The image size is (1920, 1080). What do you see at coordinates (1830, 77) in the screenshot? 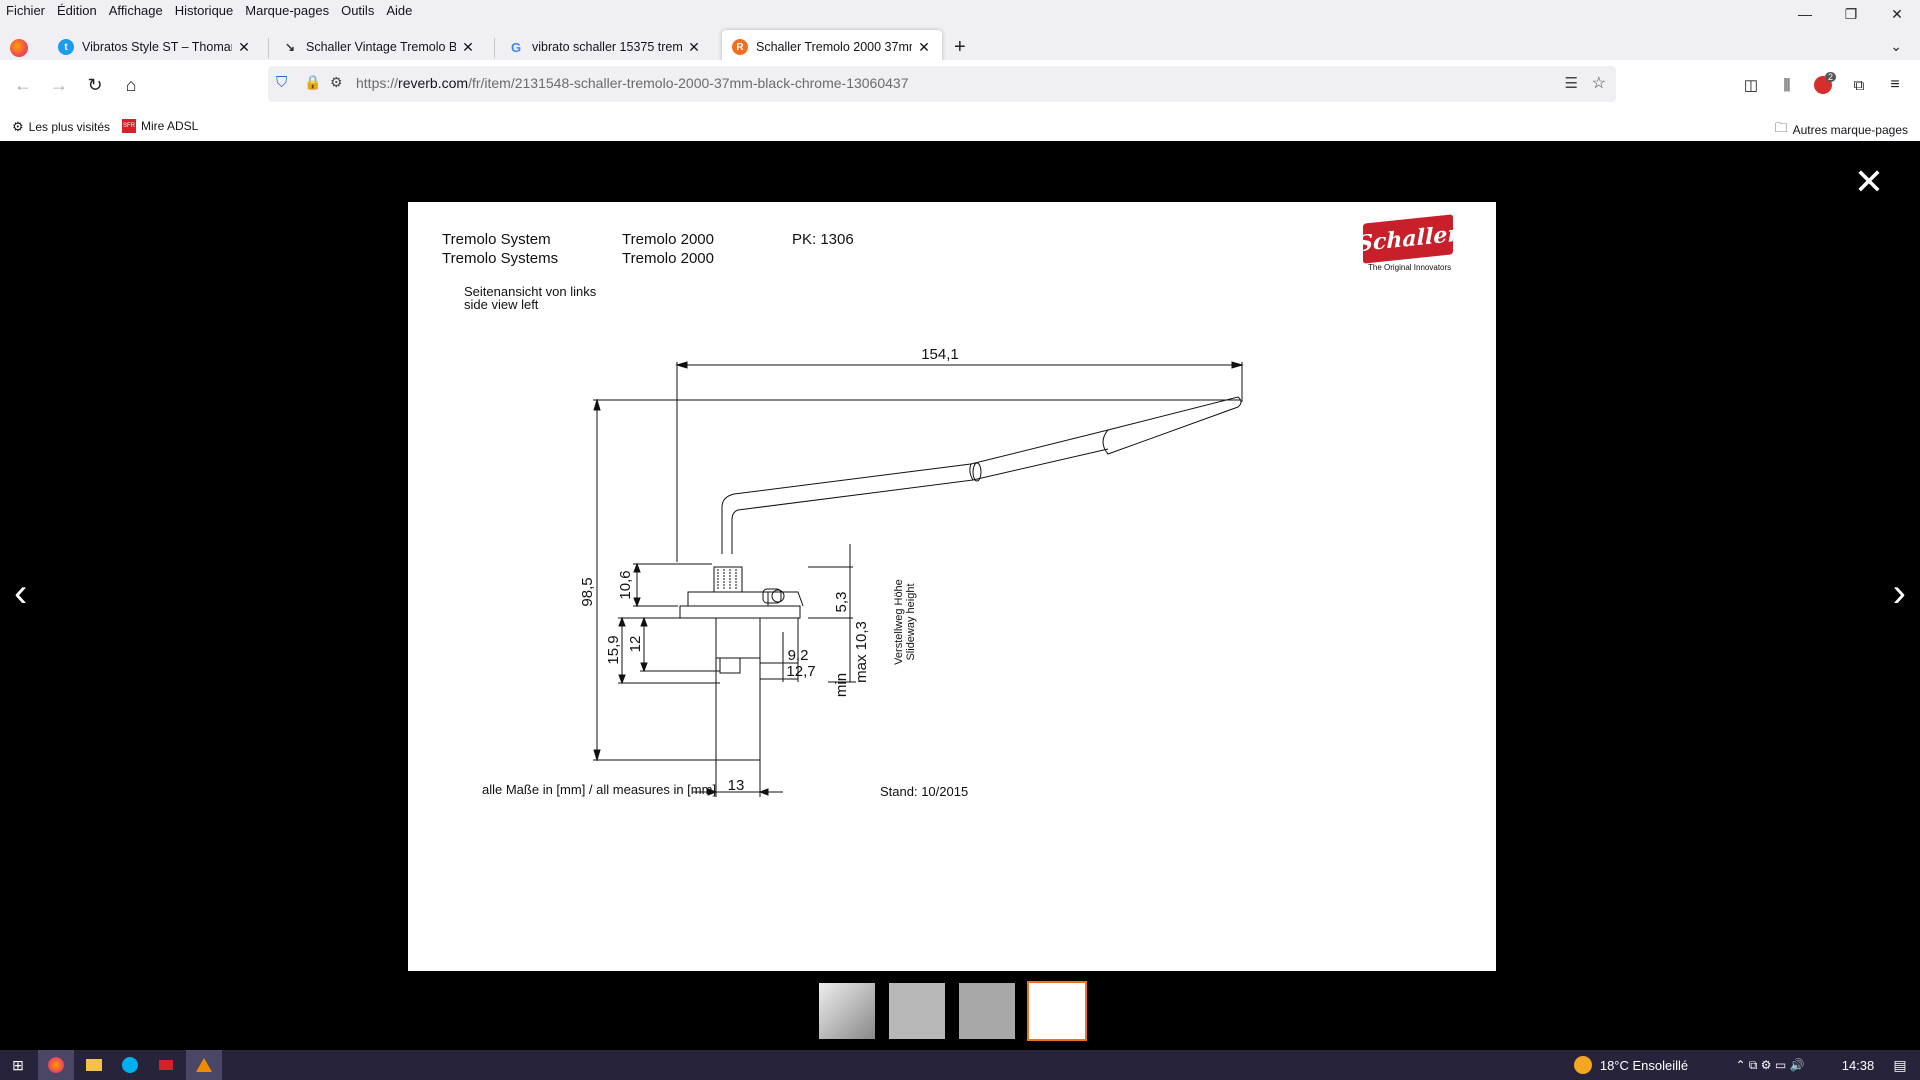
I see `adblock-badge: 2` at bounding box center [1830, 77].